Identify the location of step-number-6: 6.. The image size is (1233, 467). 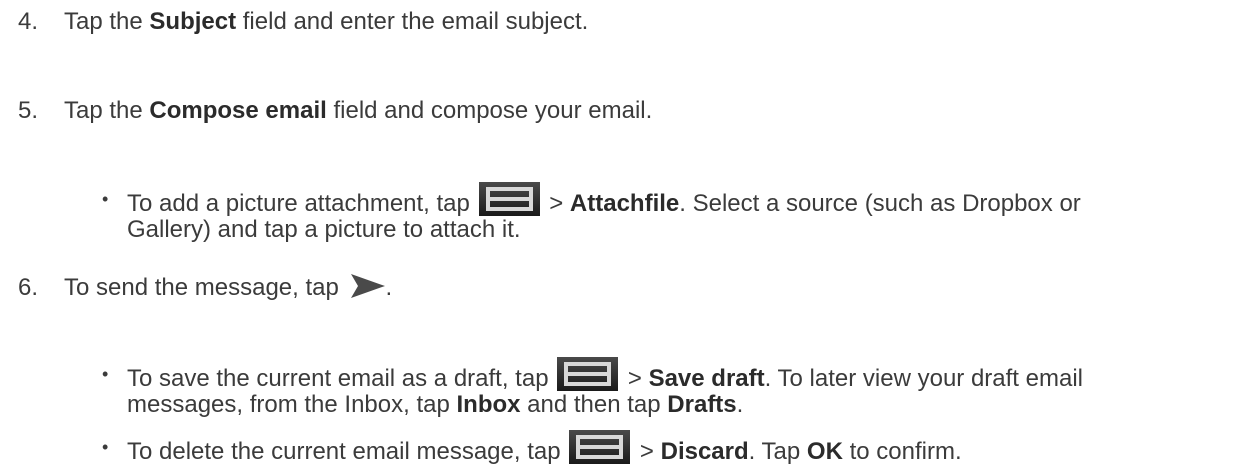
(28, 287).